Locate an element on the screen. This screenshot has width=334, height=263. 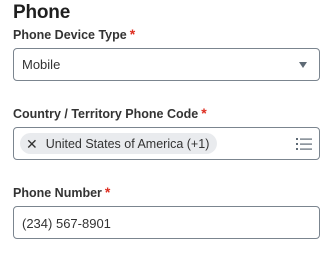
selected-country-pill: ✕ United States of America (+1) is located at coordinates (119, 143).